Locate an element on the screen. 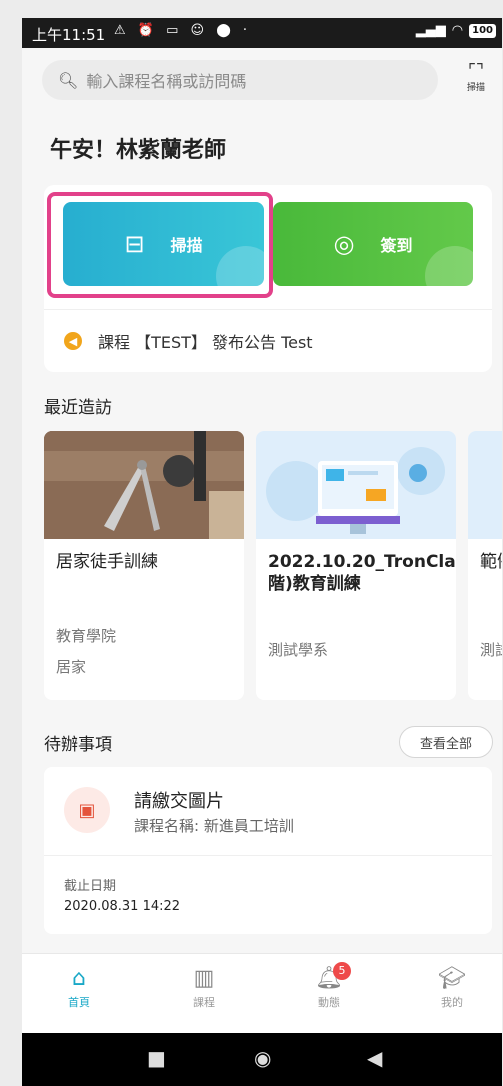 The height and width of the screenshot is (1086, 503). todo-title: 待辦事項 is located at coordinates (78, 745).